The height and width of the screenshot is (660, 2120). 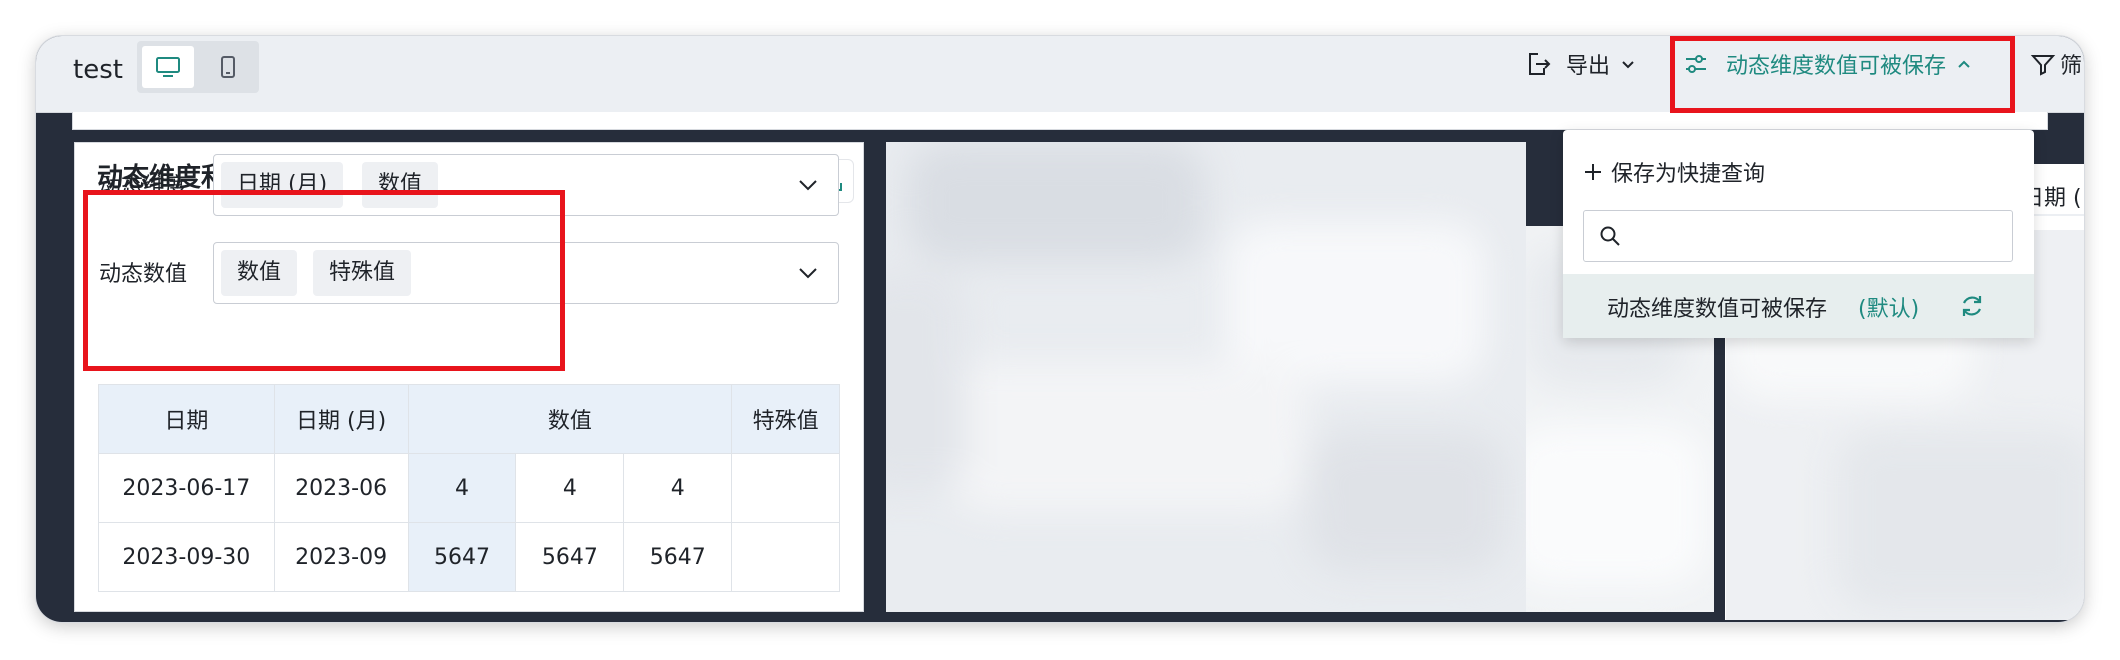 What do you see at coordinates (324, 280) in the screenshot?
I see `highlight-box-filters` at bounding box center [324, 280].